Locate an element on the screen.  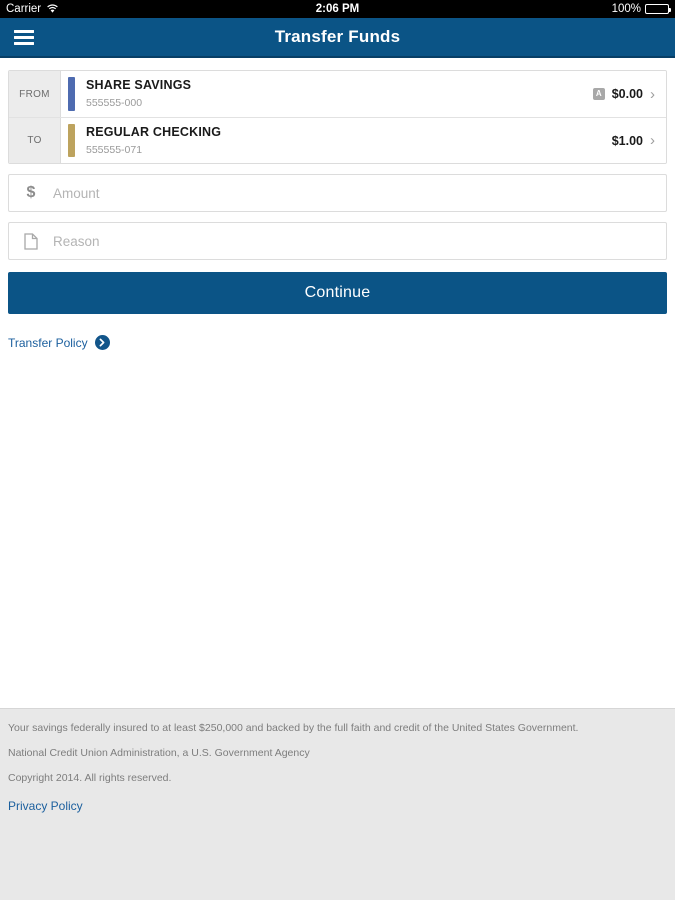
to-account-row: TO REGULAR CHECKING 555555-071 $1.00 › is located at coordinates (337, 140).